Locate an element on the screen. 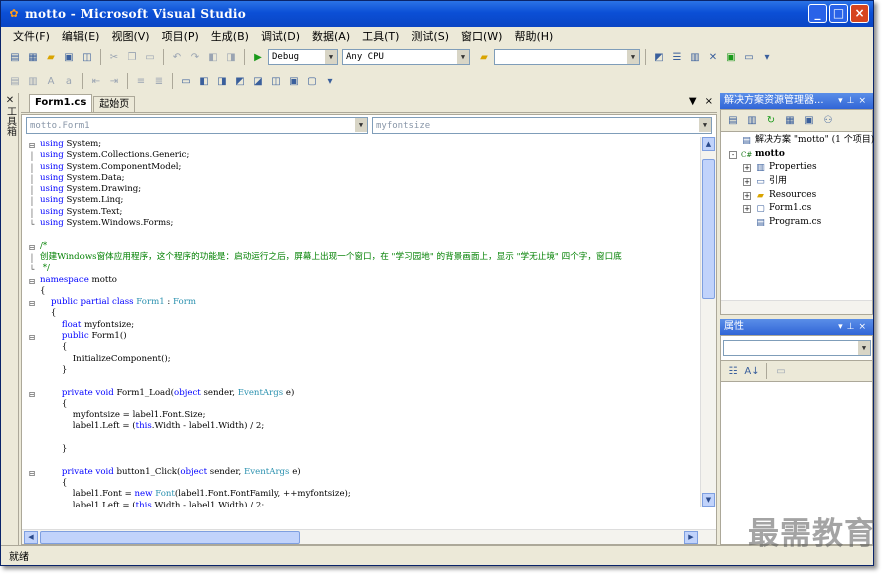 Image resolution: width=882 pixels, height=575 pixels. members-combo: myfontsize ▼ is located at coordinates (542, 125).